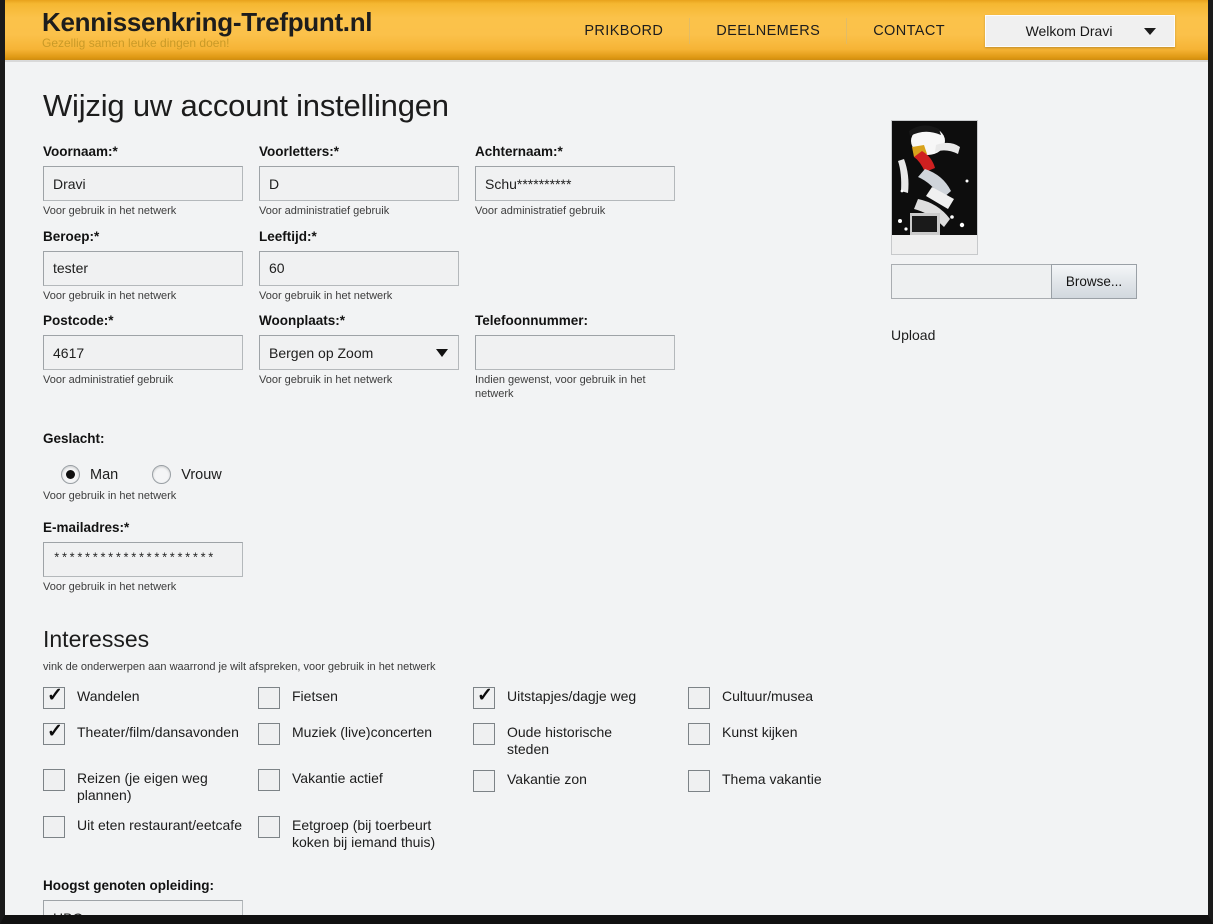  What do you see at coordinates (575, 352) in the screenshot?
I see `input-telefoonnummer` at bounding box center [575, 352].